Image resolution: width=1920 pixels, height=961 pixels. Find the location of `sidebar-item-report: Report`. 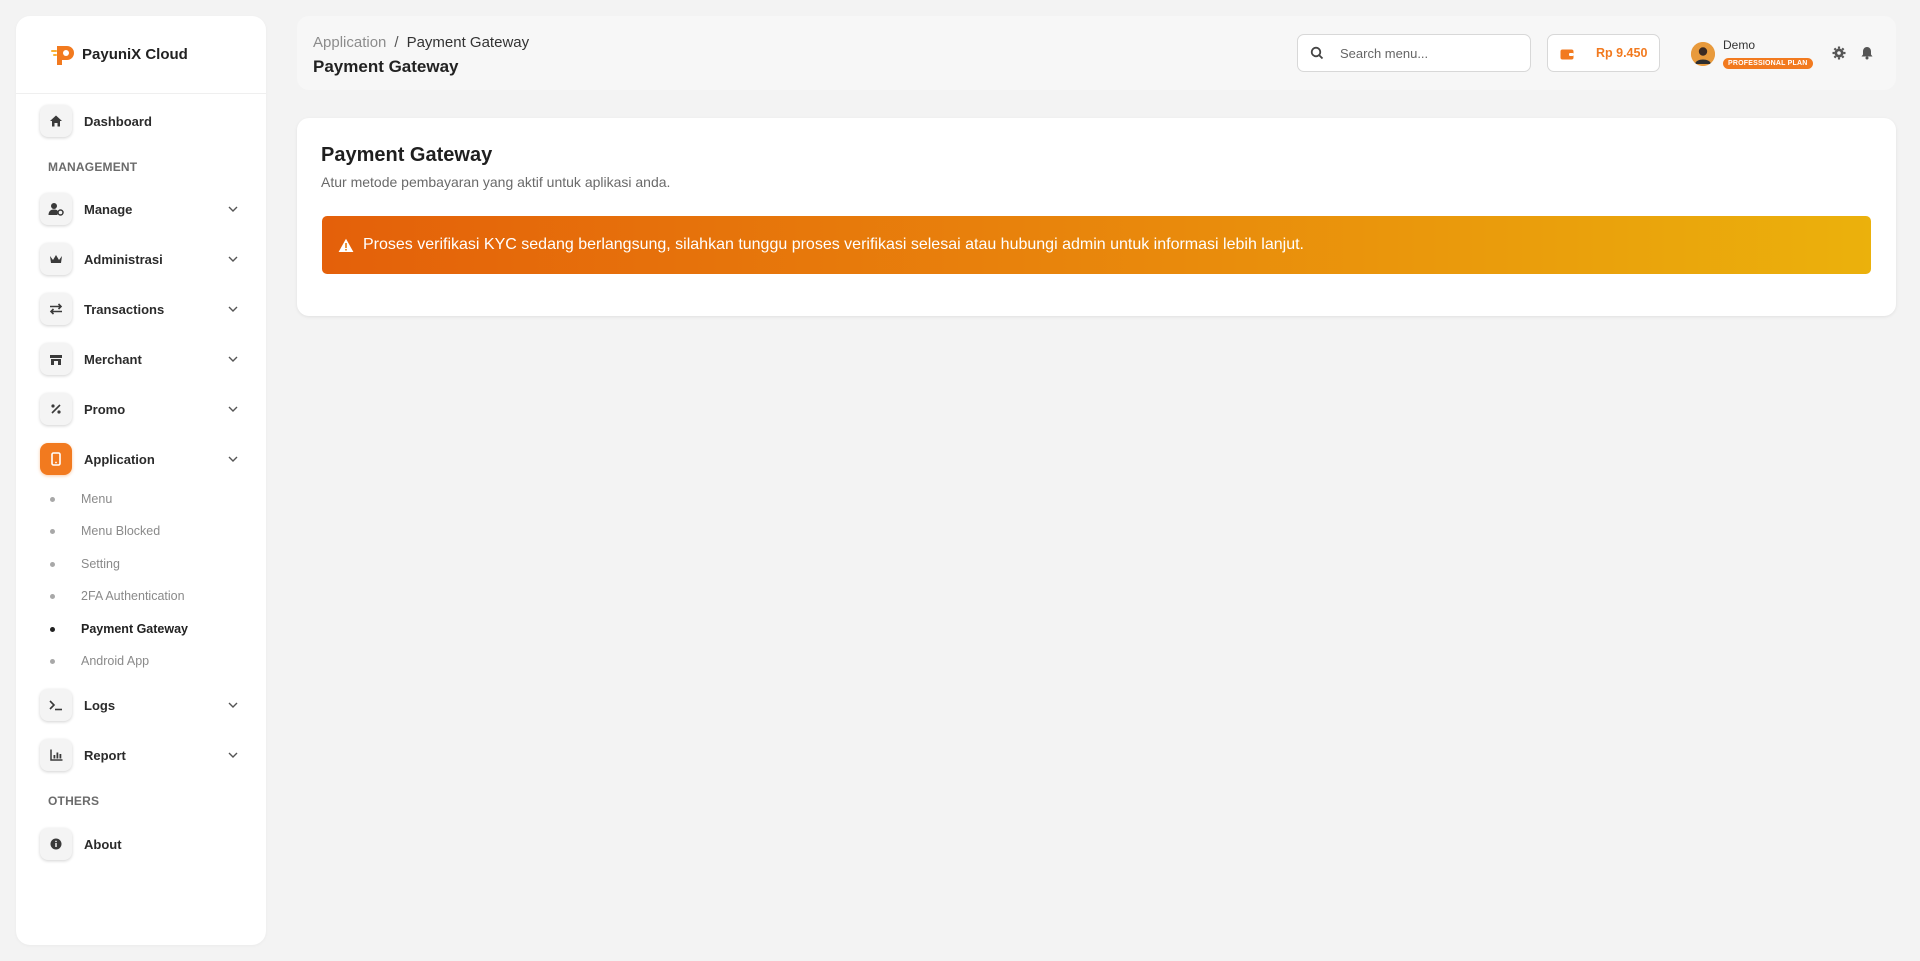

sidebar-item-report: Report is located at coordinates (145, 755).